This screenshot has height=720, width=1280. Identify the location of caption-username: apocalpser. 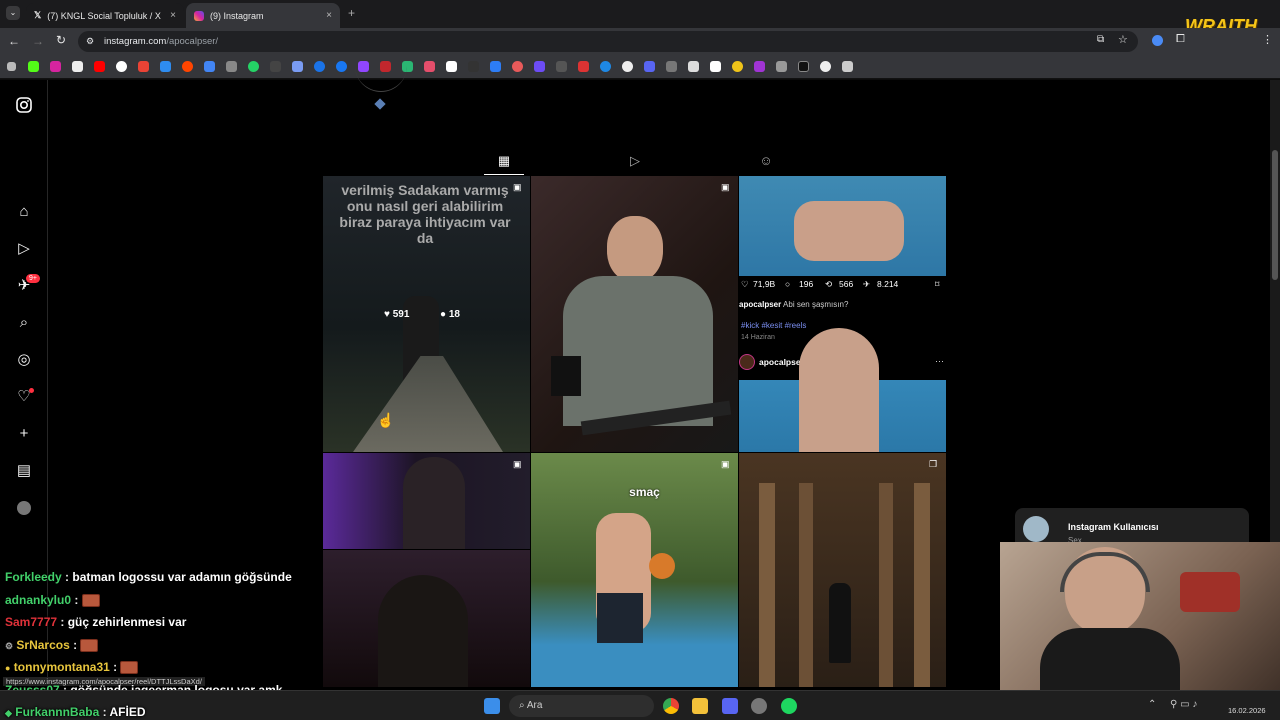
(760, 304).